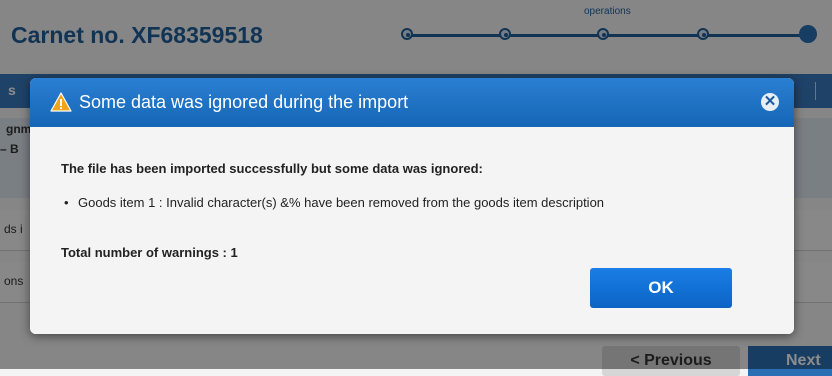 The image size is (832, 376). Describe the element at coordinates (61, 102) in the screenshot. I see `warning-icon` at that location.